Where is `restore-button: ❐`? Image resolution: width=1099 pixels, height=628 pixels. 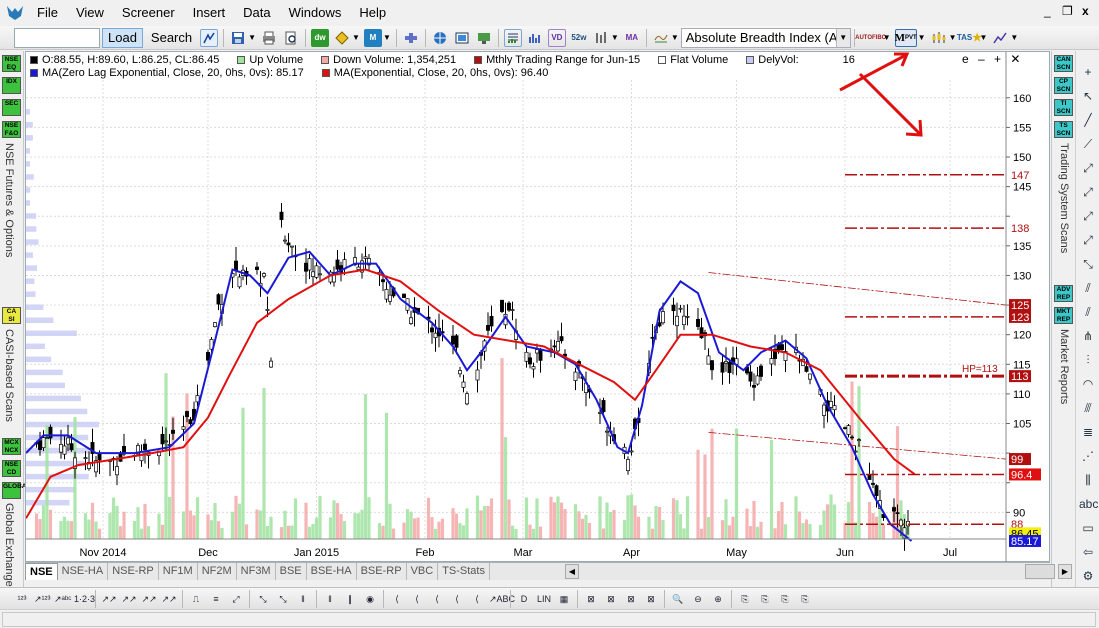
restore-button: ❐ is located at coordinates (1067, 11).